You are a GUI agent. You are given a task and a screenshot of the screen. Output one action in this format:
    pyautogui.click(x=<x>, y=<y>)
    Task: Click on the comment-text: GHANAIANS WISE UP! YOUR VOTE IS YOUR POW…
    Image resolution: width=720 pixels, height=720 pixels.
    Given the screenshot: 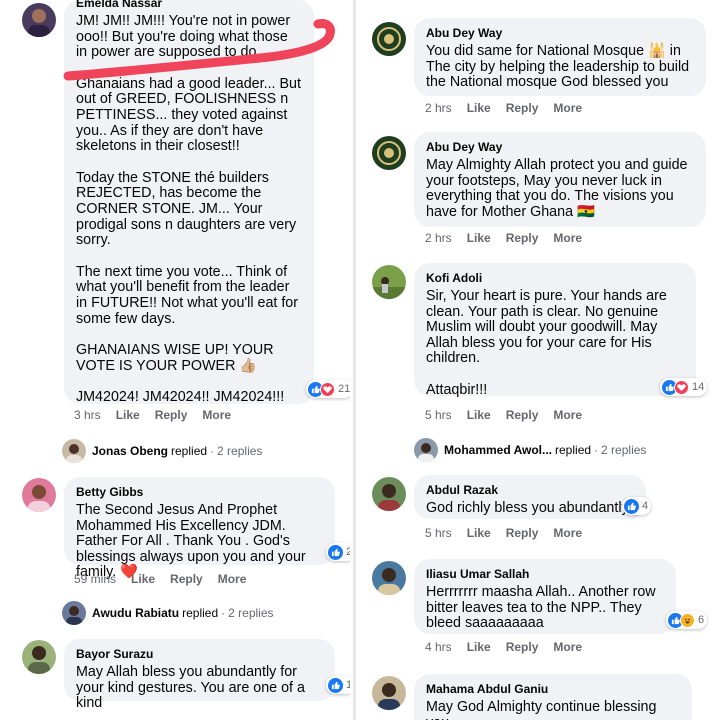 What is the action you would take?
    pyautogui.click(x=177, y=358)
    